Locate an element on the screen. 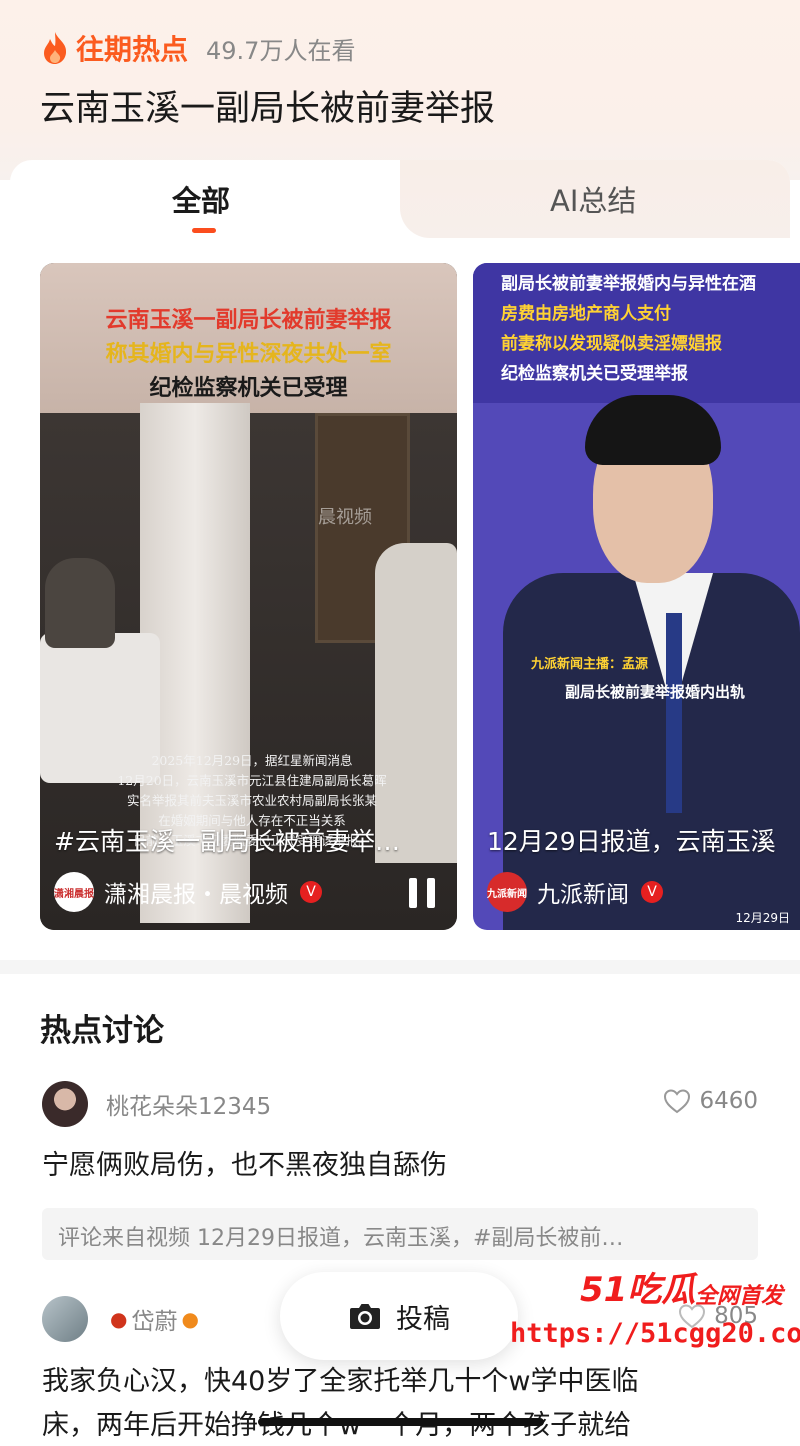 Image resolution: width=800 pixels, height=1446 pixels. flame-icon is located at coordinates (55, 48).